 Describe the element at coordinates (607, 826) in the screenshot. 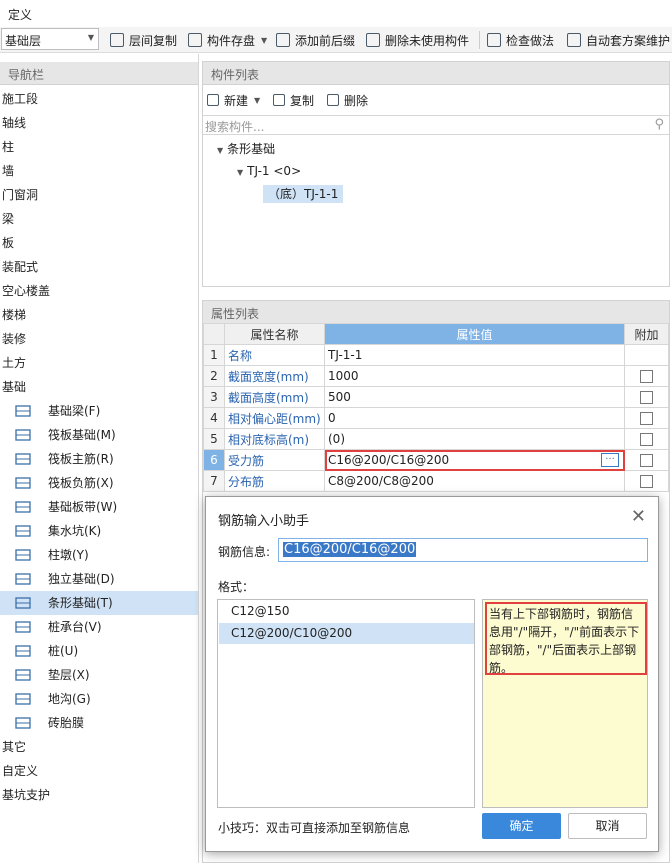

I see `cancel-button: 取消` at that location.